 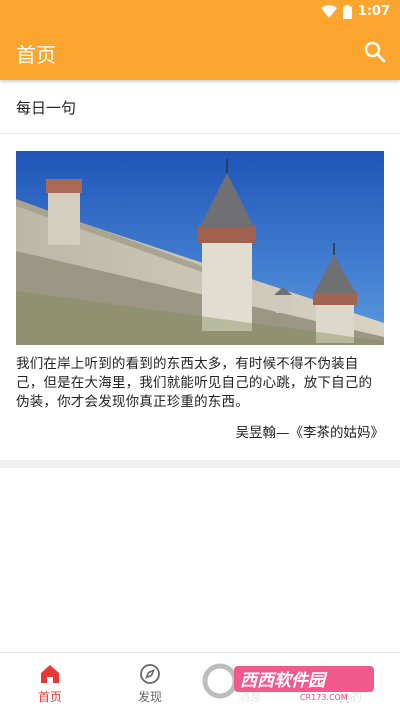 I want to click on page-title: 首页, so click(x=36, y=55).